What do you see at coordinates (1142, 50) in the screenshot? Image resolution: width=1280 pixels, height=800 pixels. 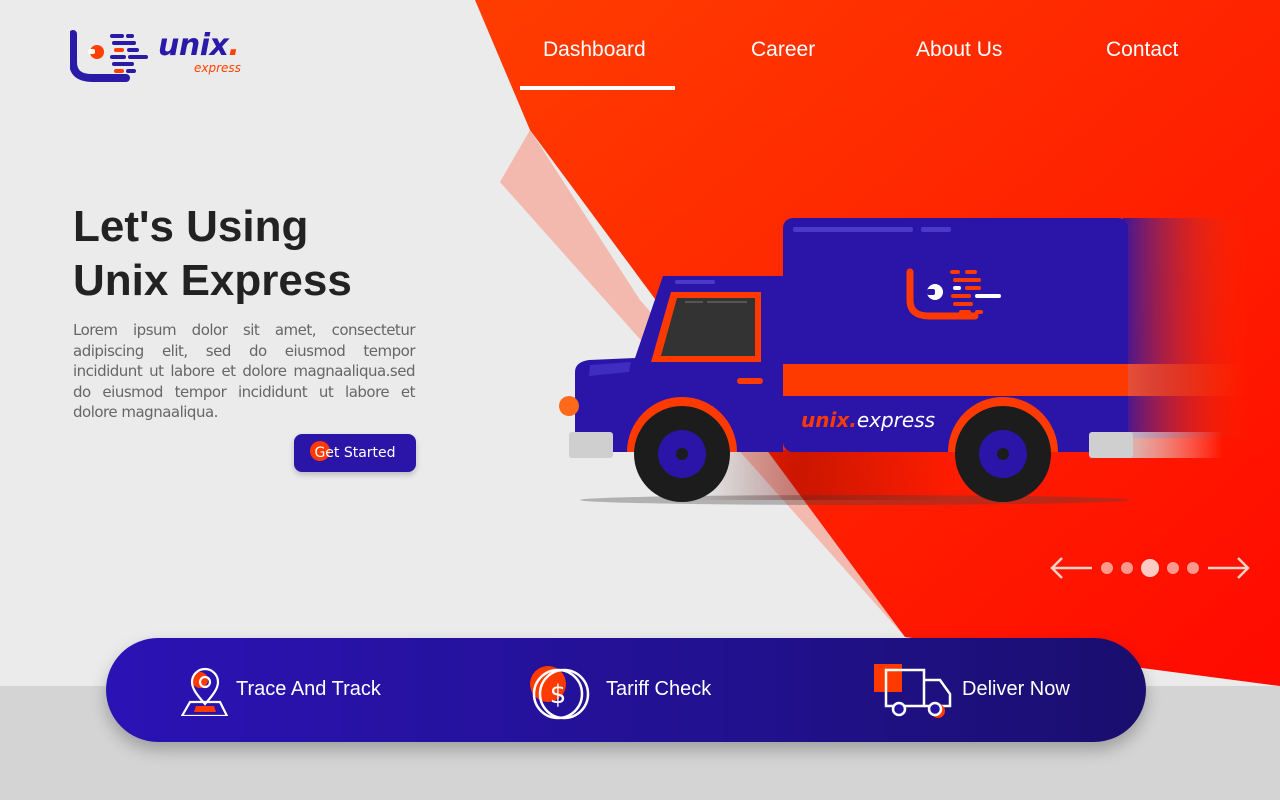 I see `nav-contact: Contact` at bounding box center [1142, 50].